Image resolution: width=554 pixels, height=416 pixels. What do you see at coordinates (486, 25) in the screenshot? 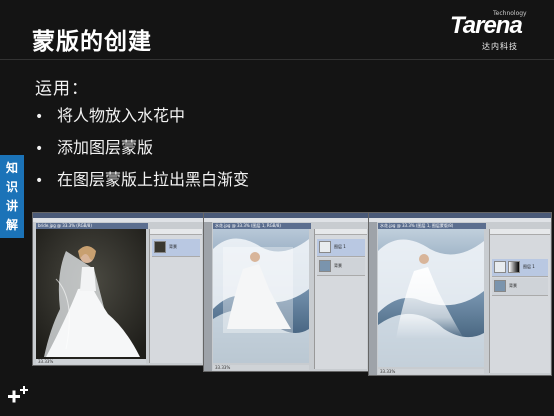
I see `logo-wordmark: Tarena` at bounding box center [486, 25].